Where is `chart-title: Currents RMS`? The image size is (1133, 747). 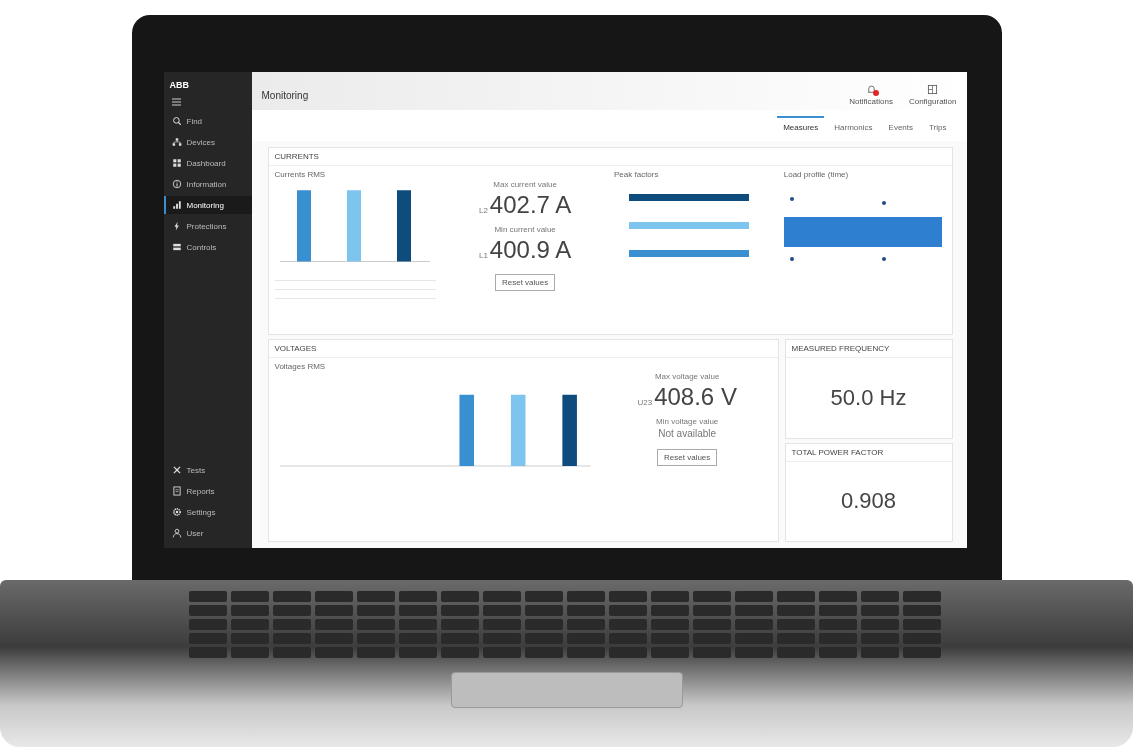 chart-title: Currents RMS is located at coordinates (300, 174).